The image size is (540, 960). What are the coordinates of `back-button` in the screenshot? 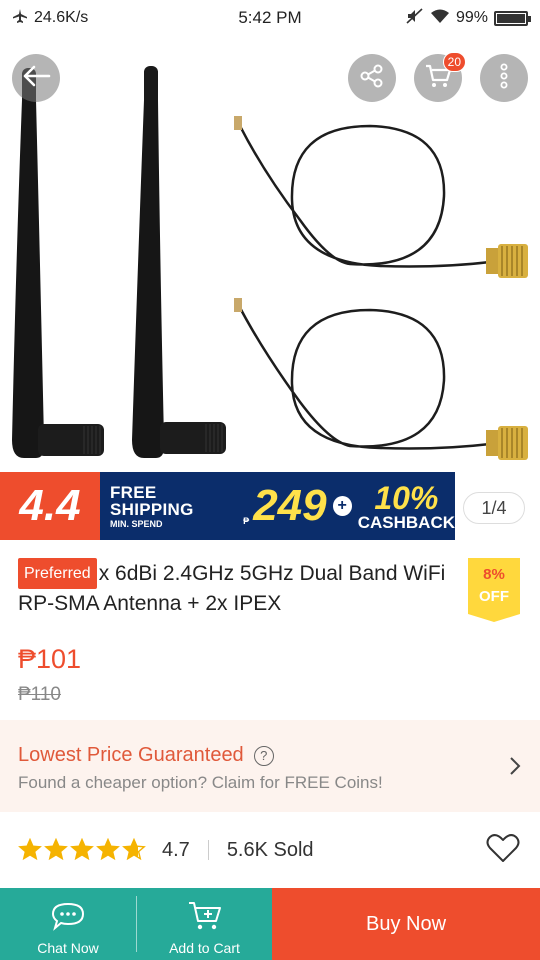 It's located at (36, 78).